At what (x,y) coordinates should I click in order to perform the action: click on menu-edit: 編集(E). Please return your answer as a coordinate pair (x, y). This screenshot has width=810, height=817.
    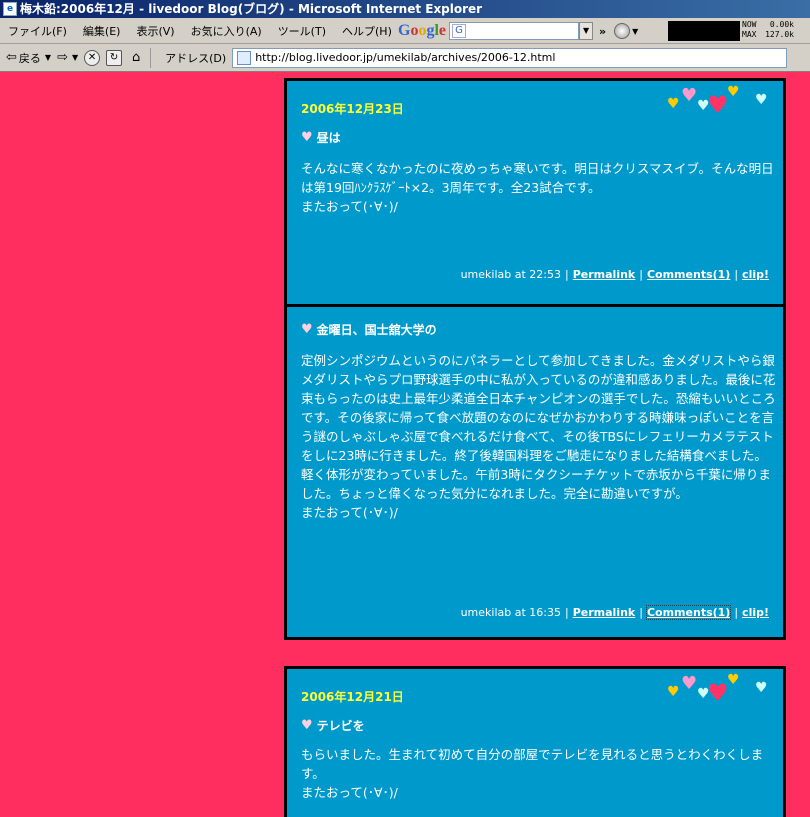
    Looking at the image, I should click on (102, 31).